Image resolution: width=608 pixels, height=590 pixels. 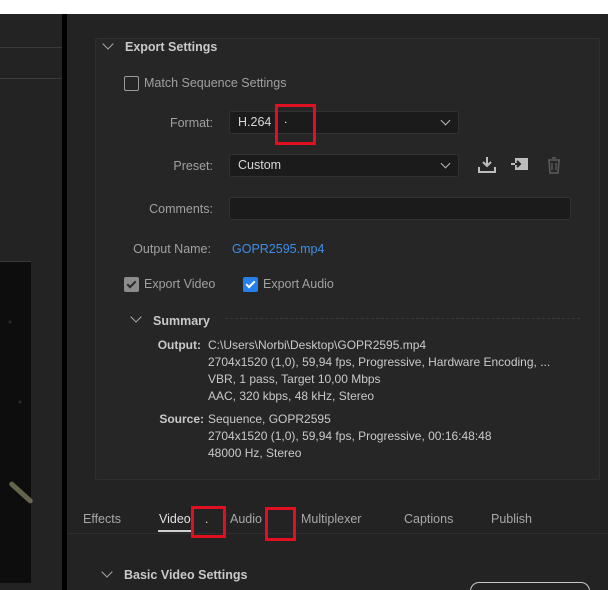 I want to click on summary-output-line: AAC, 320 kbps, 48 kHz, Stereo, so click(x=291, y=396).